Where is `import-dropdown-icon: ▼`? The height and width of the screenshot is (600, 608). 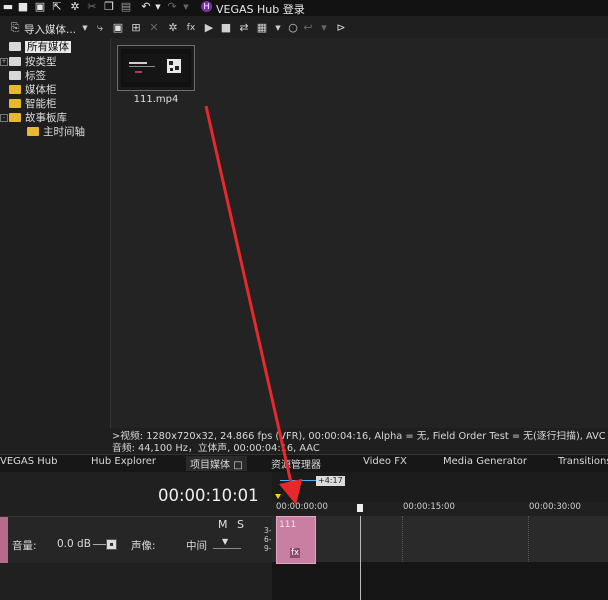
import-dropdown-icon: ▼ is located at coordinates (85, 28).